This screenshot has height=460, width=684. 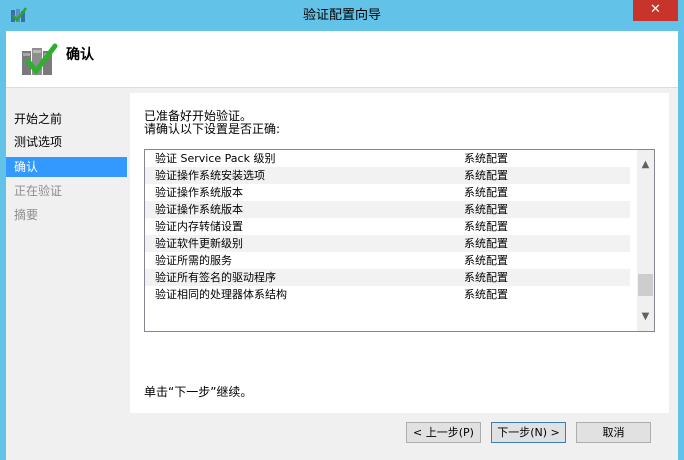 What do you see at coordinates (66, 167) in the screenshot?
I see `step-confirmation: 确认` at bounding box center [66, 167].